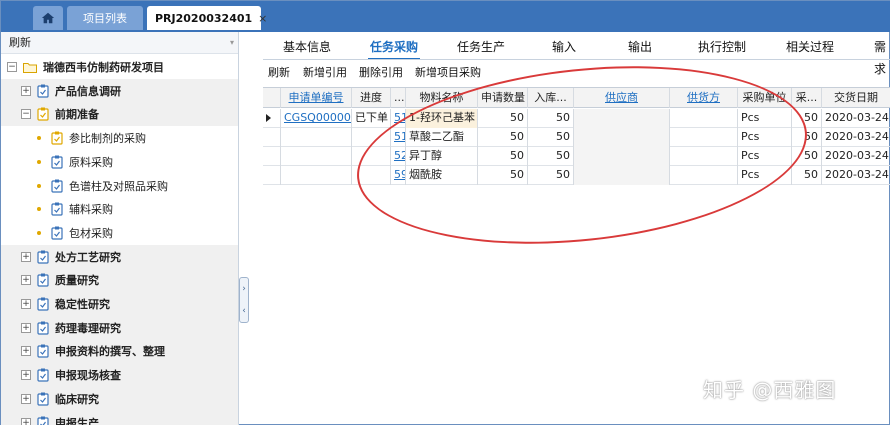 Image resolution: width=890 pixels, height=425 pixels. I want to click on tree-leaf: 参比制剂的采购, so click(119, 138).